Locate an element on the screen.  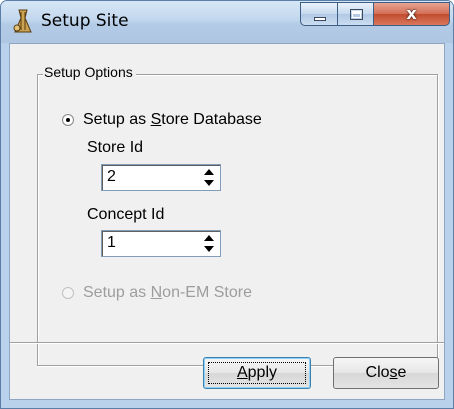
radio-store-database: Setup as Store Database is located at coordinates (162, 120).